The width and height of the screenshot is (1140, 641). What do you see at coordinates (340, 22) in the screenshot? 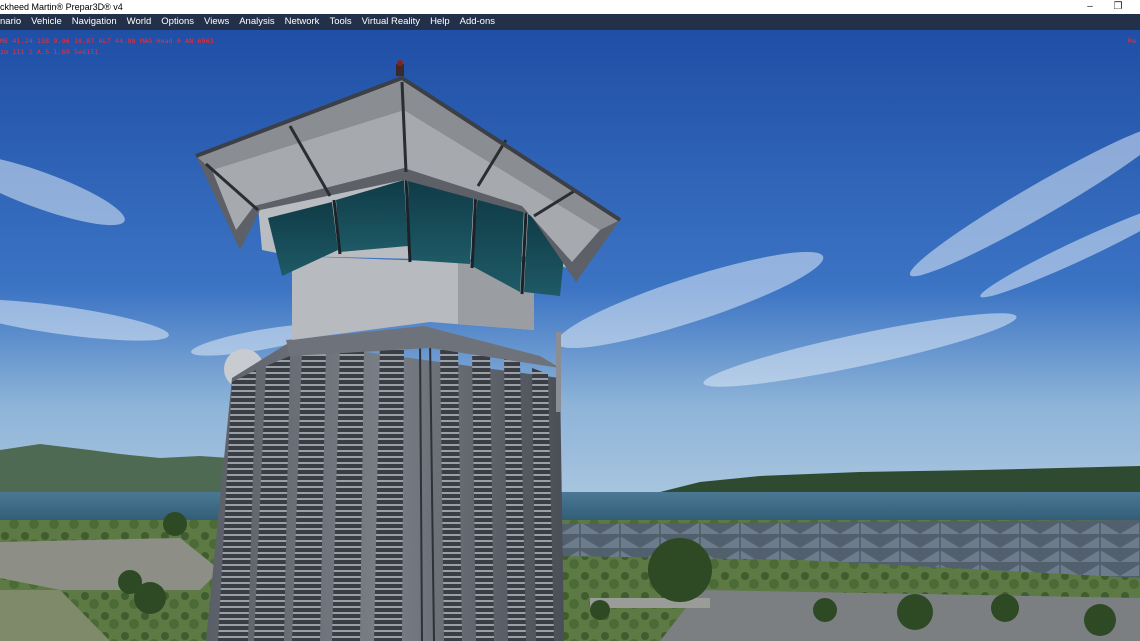
I see `menu-tools: Tools` at bounding box center [340, 22].